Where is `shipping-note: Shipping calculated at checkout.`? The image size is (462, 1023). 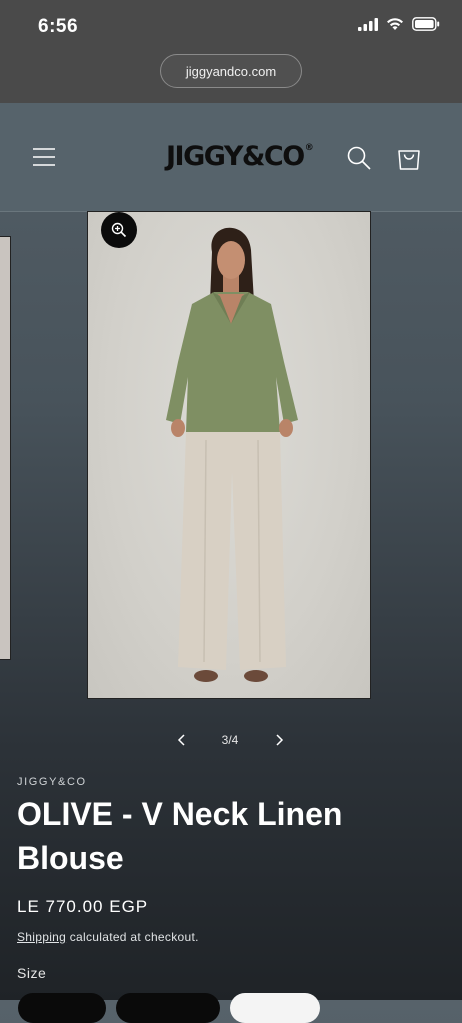
shipping-note: Shipping calculated at checkout. is located at coordinates (108, 937).